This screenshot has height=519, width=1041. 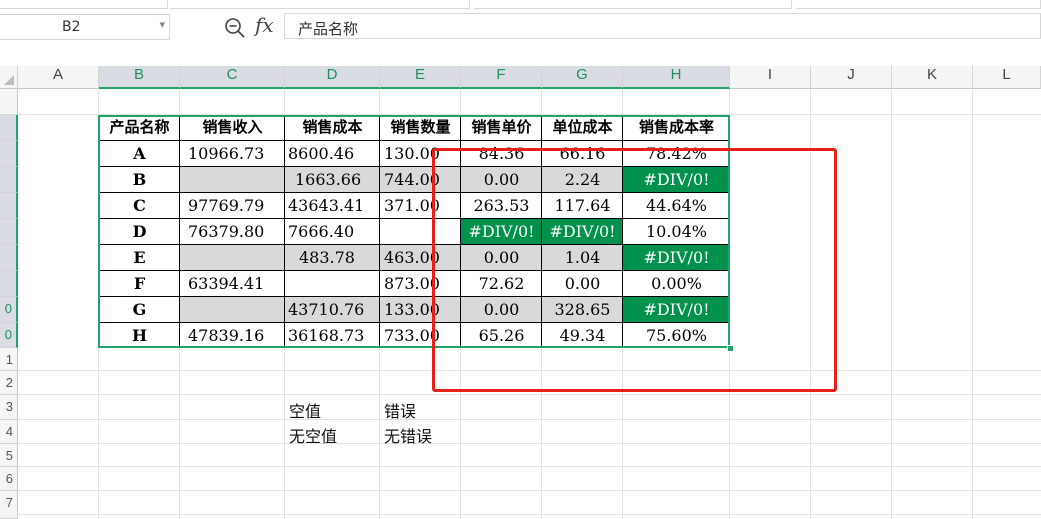 What do you see at coordinates (770, 77) in the screenshot?
I see `column-header-i: I` at bounding box center [770, 77].